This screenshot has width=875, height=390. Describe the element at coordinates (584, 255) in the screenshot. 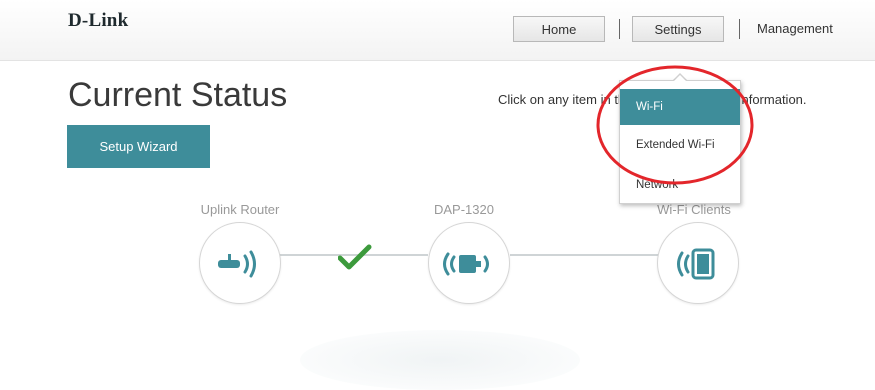

I see `clients-link-line` at that location.